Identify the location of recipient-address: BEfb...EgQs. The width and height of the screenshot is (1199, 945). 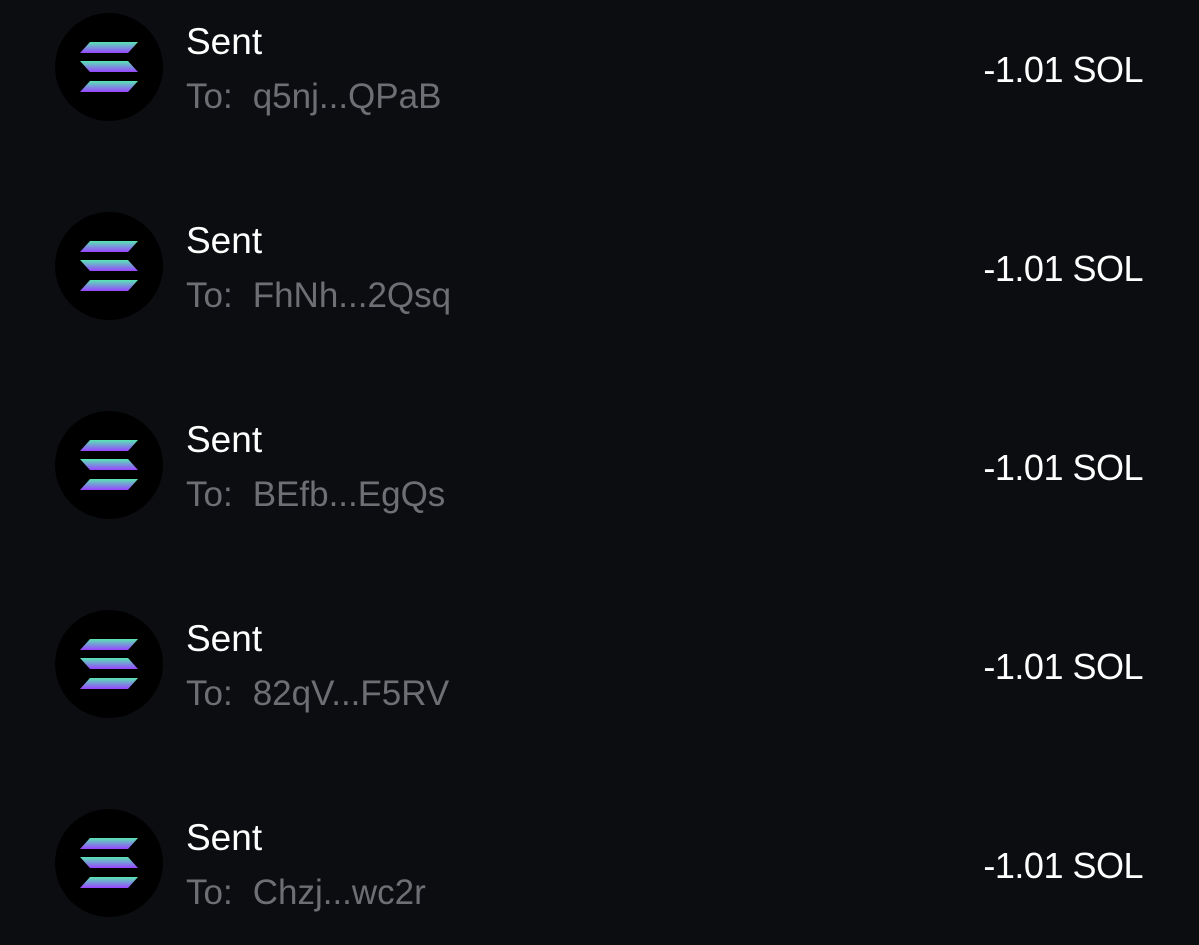
(349, 494).